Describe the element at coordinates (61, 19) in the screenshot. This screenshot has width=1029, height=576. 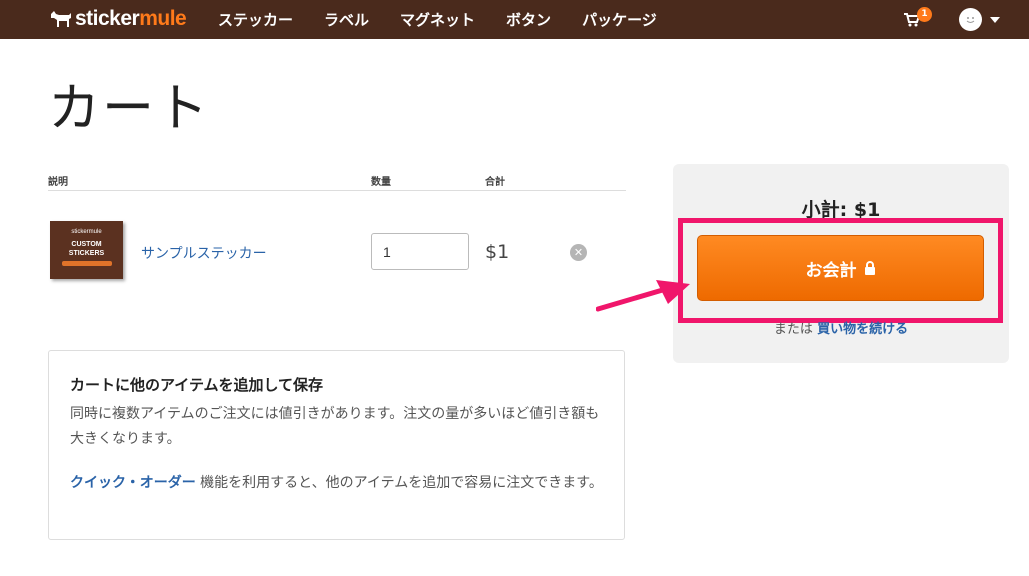
I see `mule-logo-icon` at that location.